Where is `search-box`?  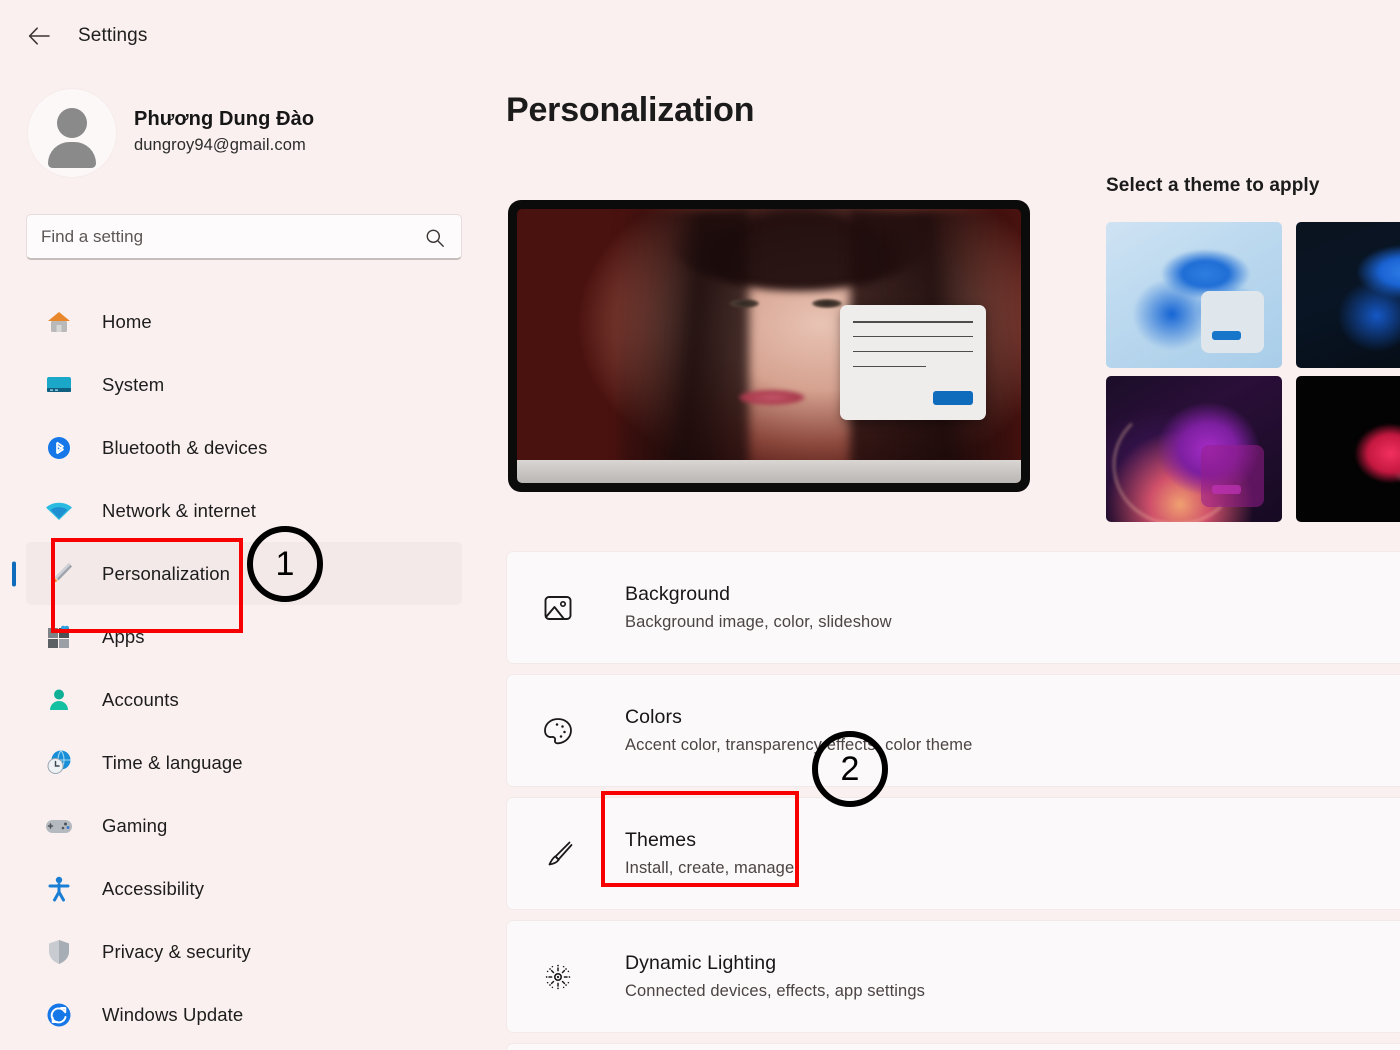
search-box is located at coordinates (244, 237).